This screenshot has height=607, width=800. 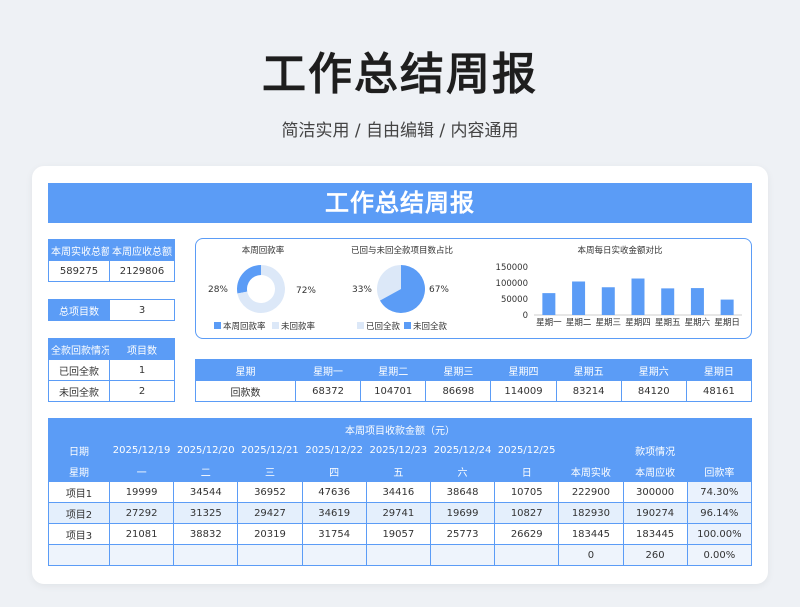 What do you see at coordinates (527, 534) in the screenshot?
I see `project-cell: 26629` at bounding box center [527, 534].